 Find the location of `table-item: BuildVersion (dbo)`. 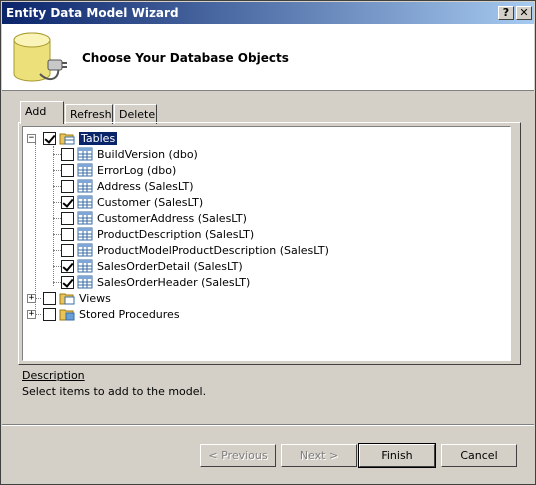

table-item: BuildVersion (dbo) is located at coordinates (129, 154).